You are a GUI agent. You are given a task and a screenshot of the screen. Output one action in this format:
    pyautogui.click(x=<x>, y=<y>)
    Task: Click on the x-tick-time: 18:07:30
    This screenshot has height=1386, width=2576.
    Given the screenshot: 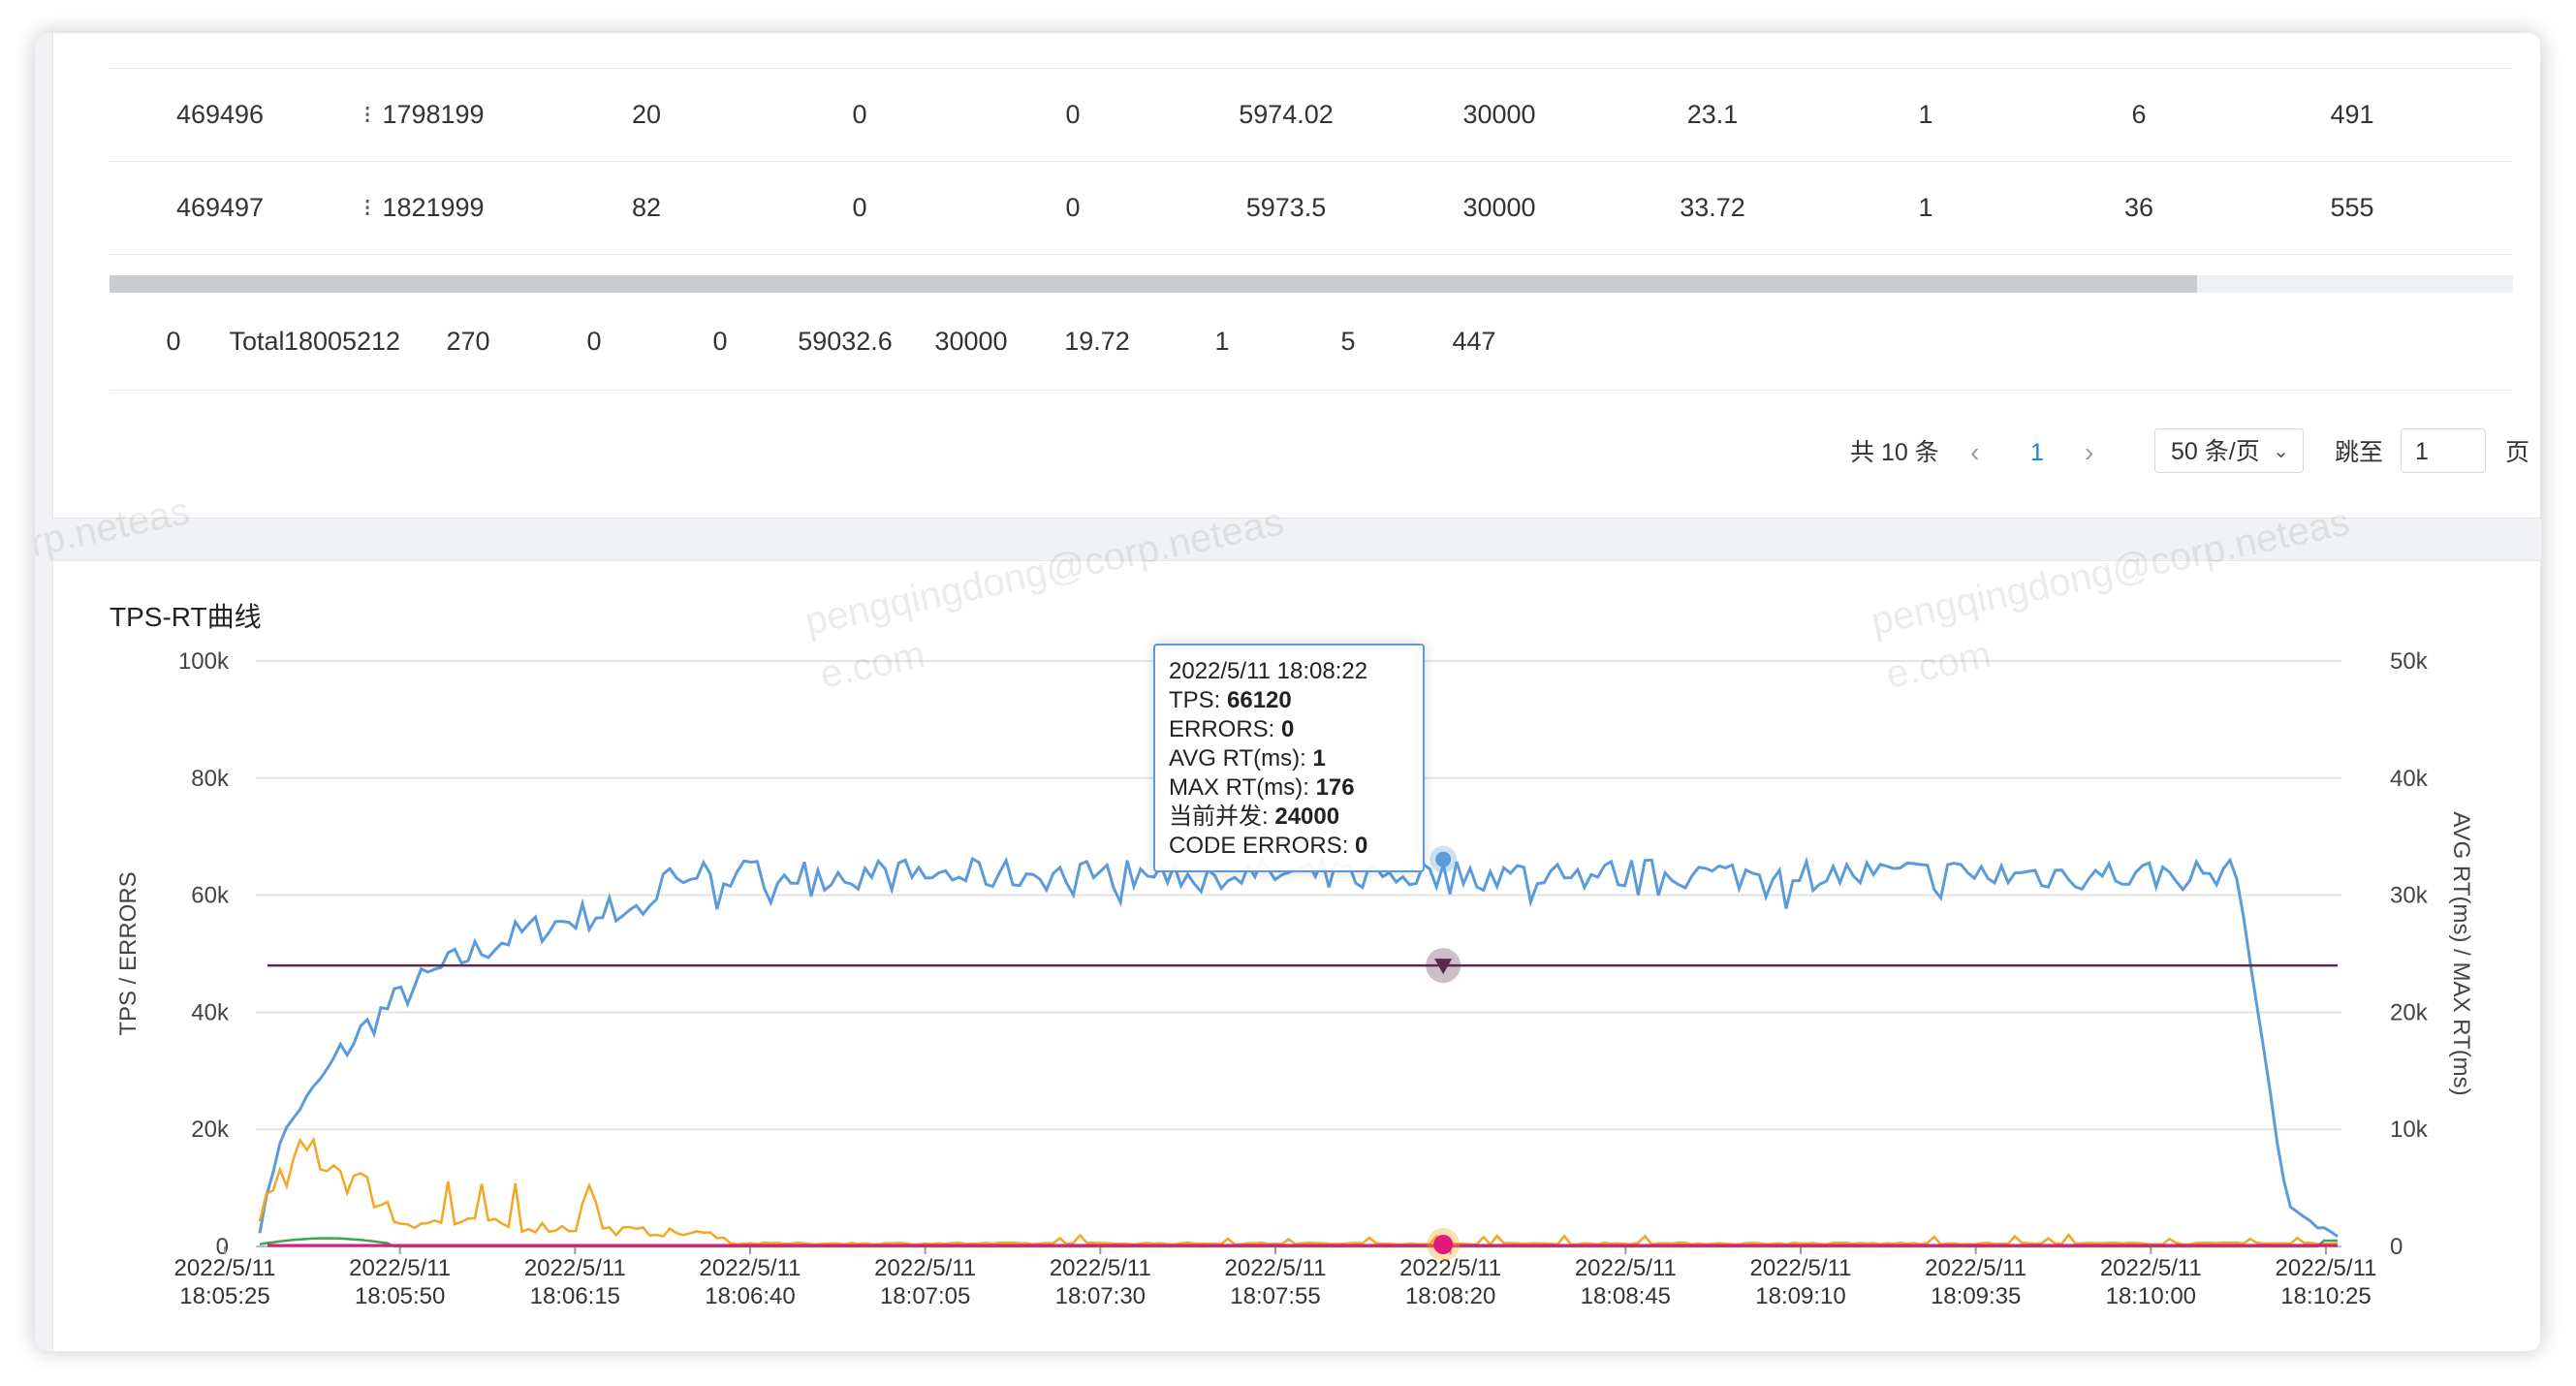 What is the action you would take?
    pyautogui.click(x=1100, y=1296)
    